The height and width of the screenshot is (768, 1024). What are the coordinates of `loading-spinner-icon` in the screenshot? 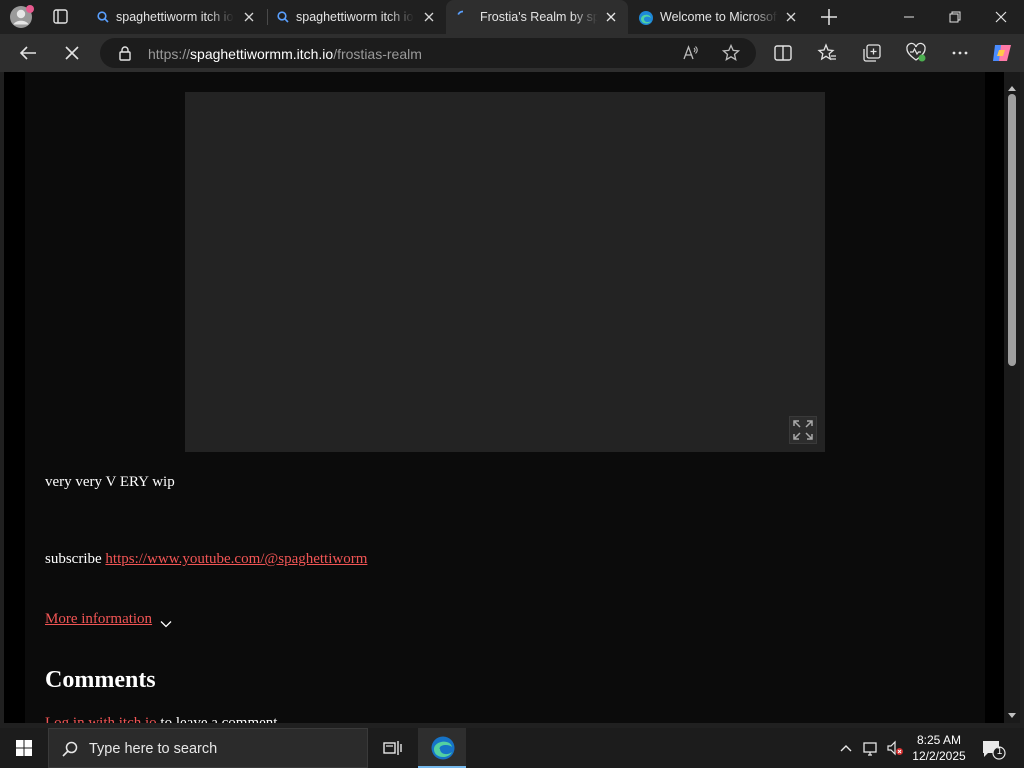 It's located at (463, 17).